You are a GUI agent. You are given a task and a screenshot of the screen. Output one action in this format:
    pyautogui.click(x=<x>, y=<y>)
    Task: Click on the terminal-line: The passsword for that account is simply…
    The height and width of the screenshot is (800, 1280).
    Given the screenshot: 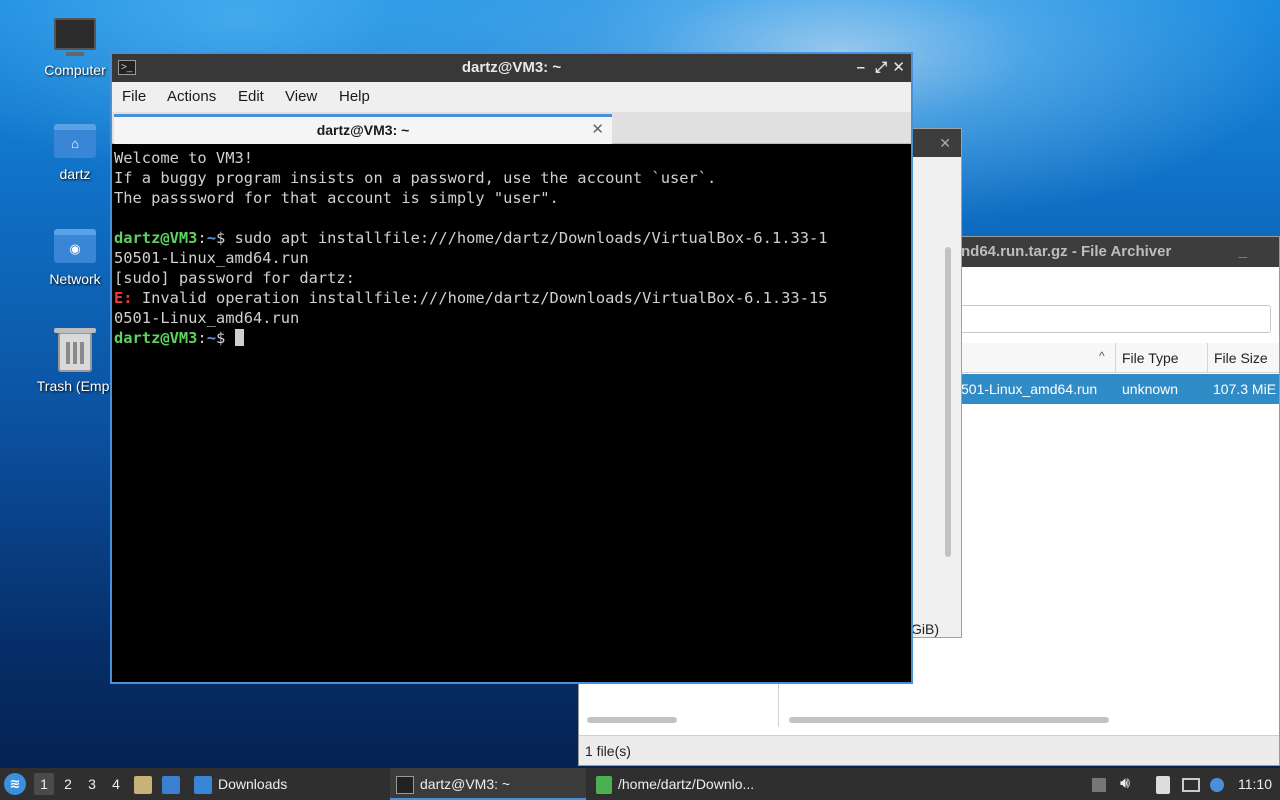 What is the action you would take?
    pyautogui.click(x=336, y=198)
    